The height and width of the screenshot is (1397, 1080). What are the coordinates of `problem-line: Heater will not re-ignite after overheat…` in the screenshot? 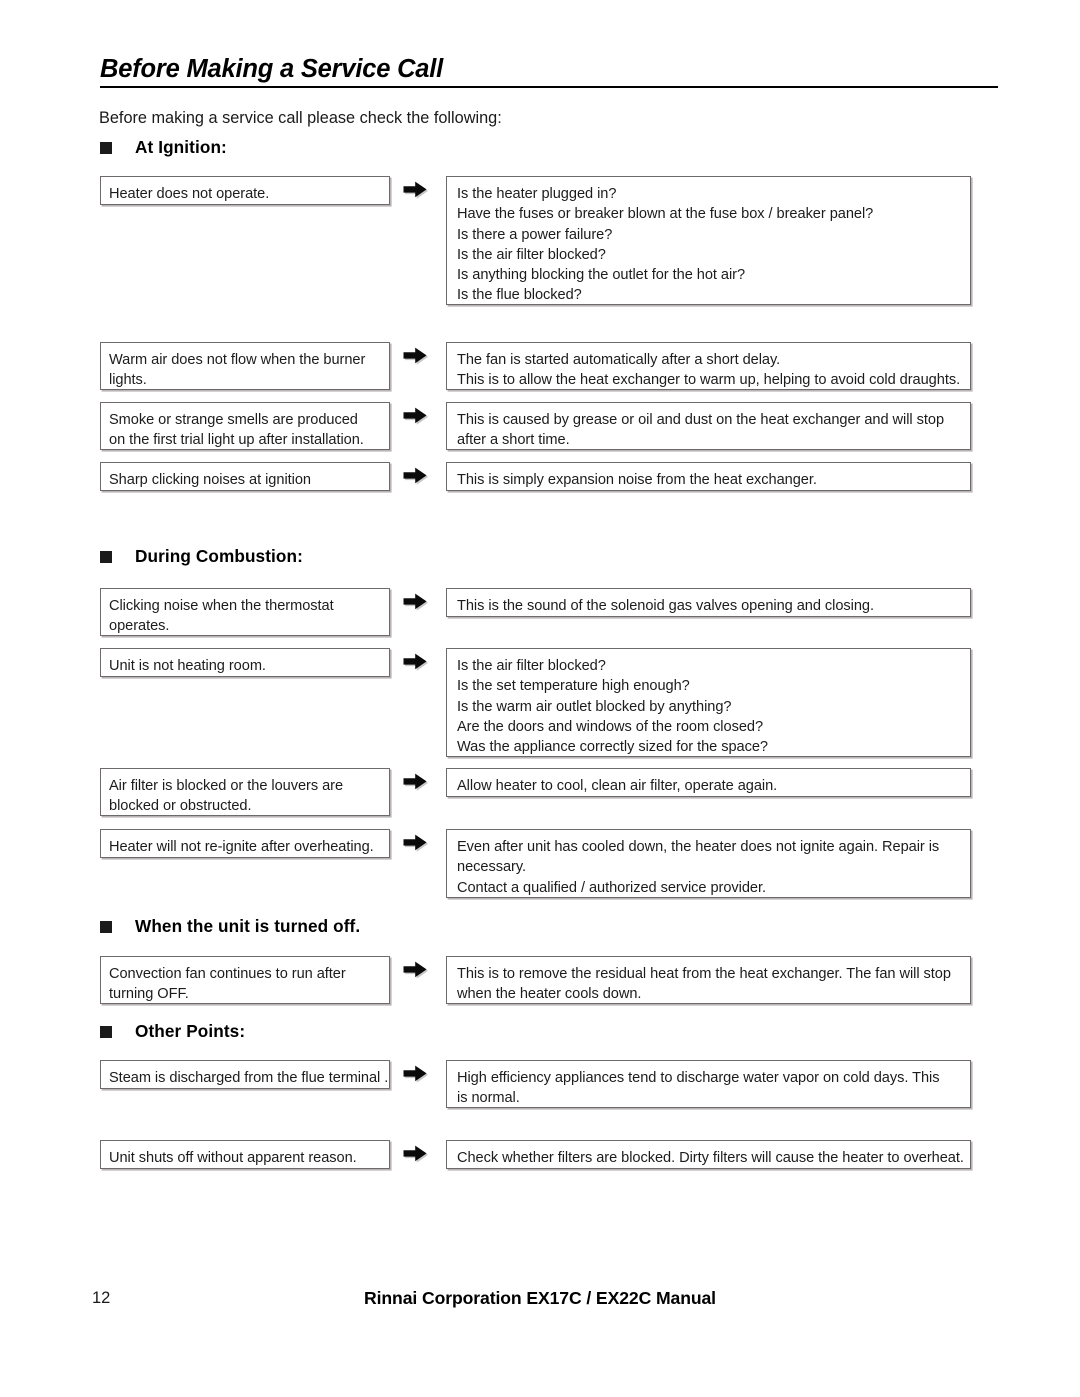 It's located at (241, 847).